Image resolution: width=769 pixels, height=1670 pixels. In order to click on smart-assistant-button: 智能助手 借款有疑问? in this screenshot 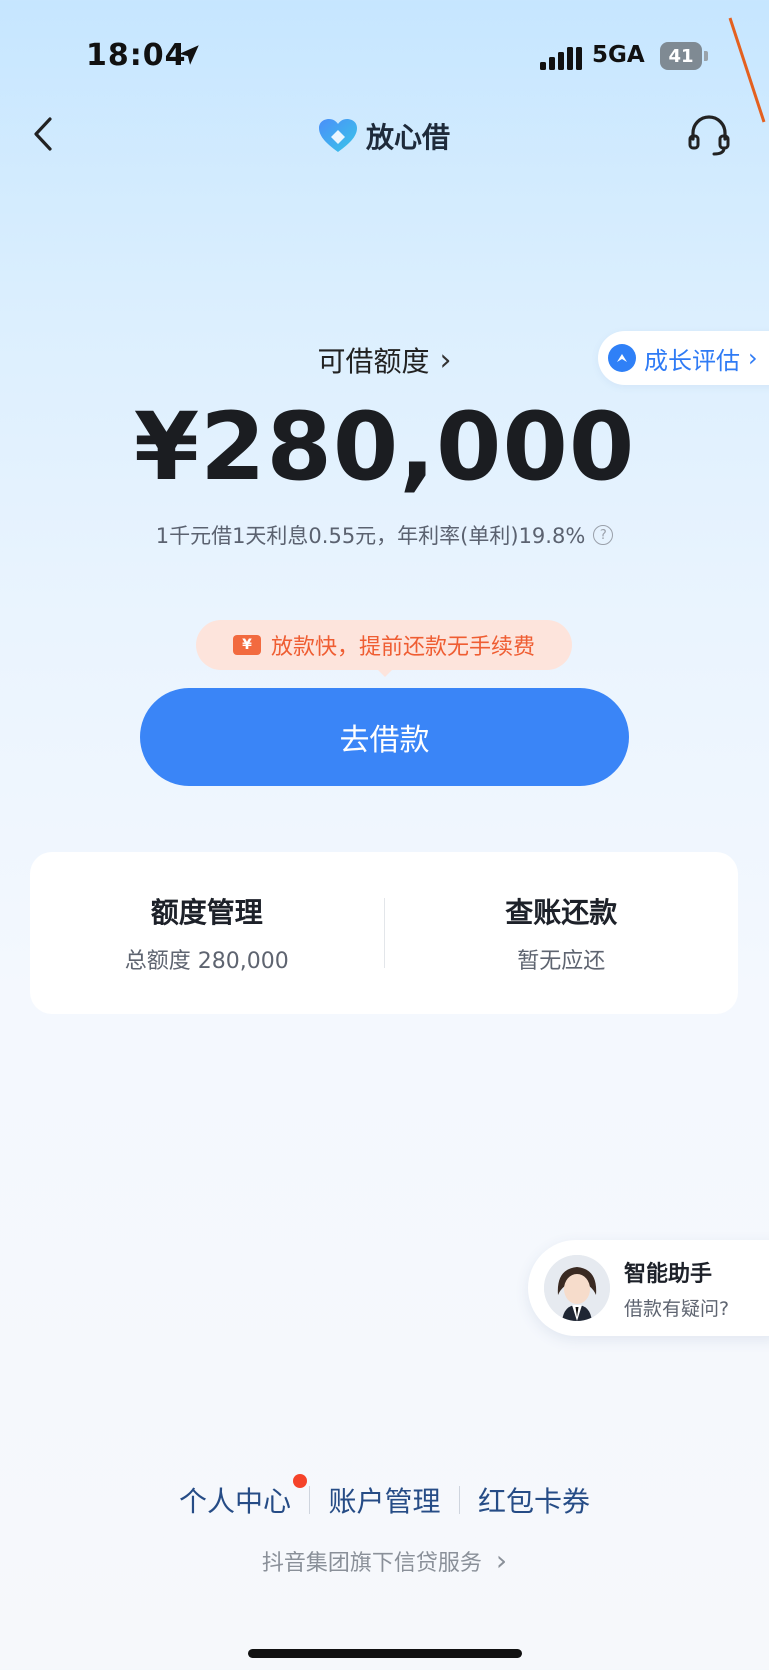, I will do `click(648, 1288)`.